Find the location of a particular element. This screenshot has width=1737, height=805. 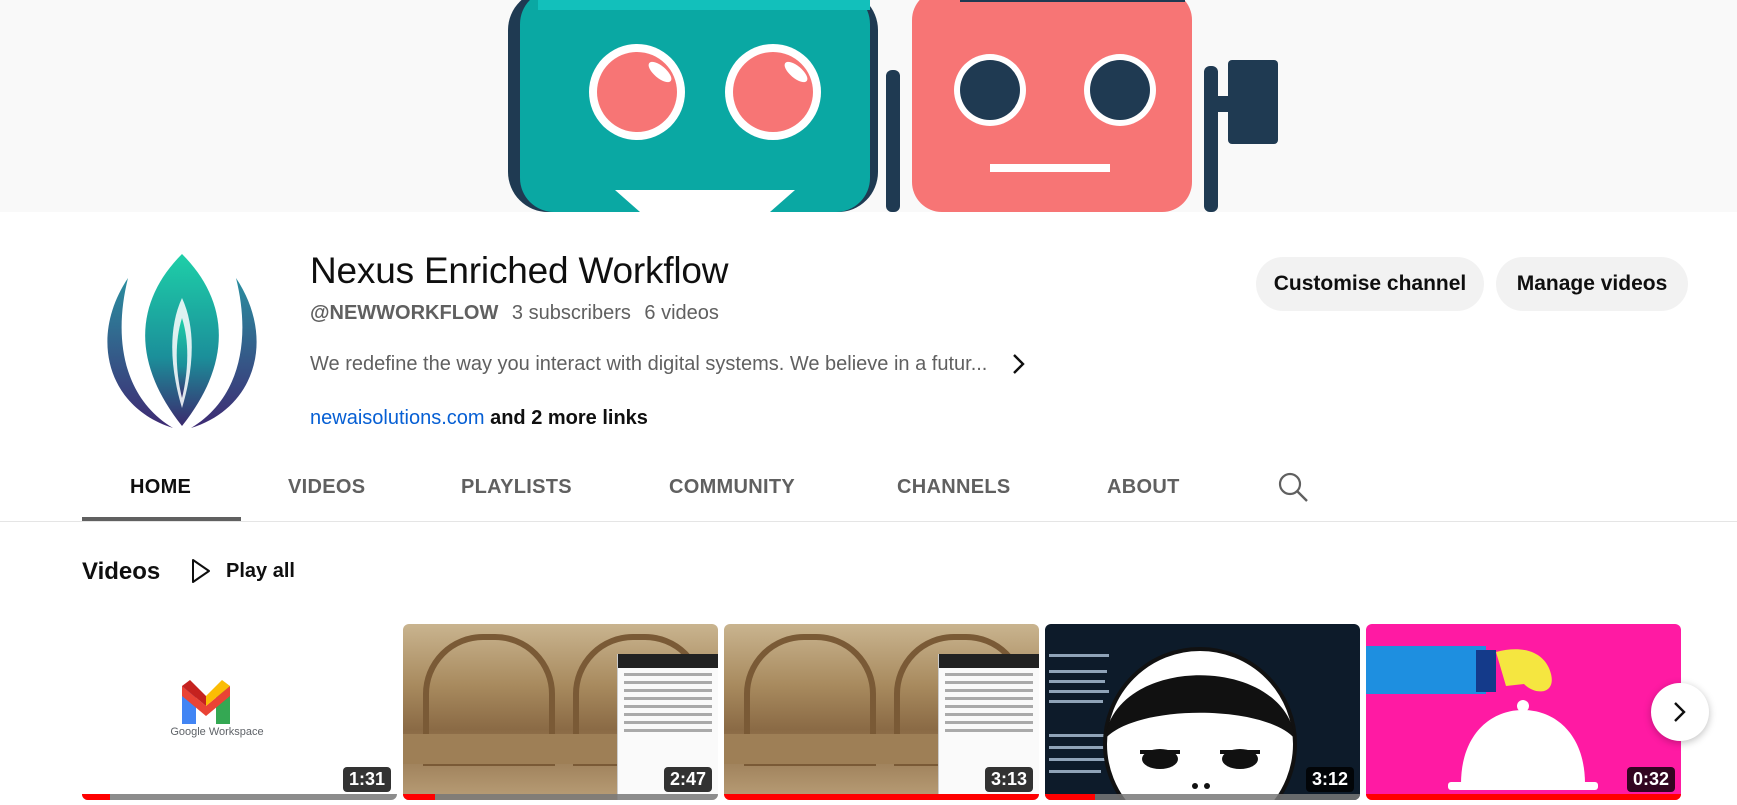

tab-about: ABOUT is located at coordinates (1143, 487).